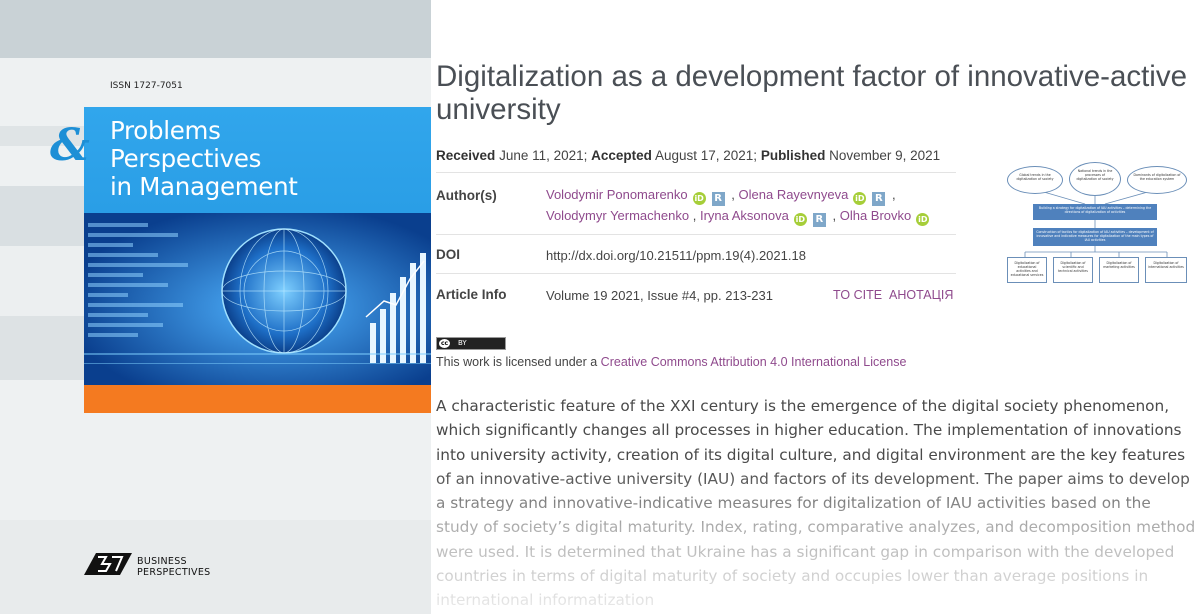  Describe the element at coordinates (257, 399) in the screenshot. I see `cover-orange-strip` at that location.